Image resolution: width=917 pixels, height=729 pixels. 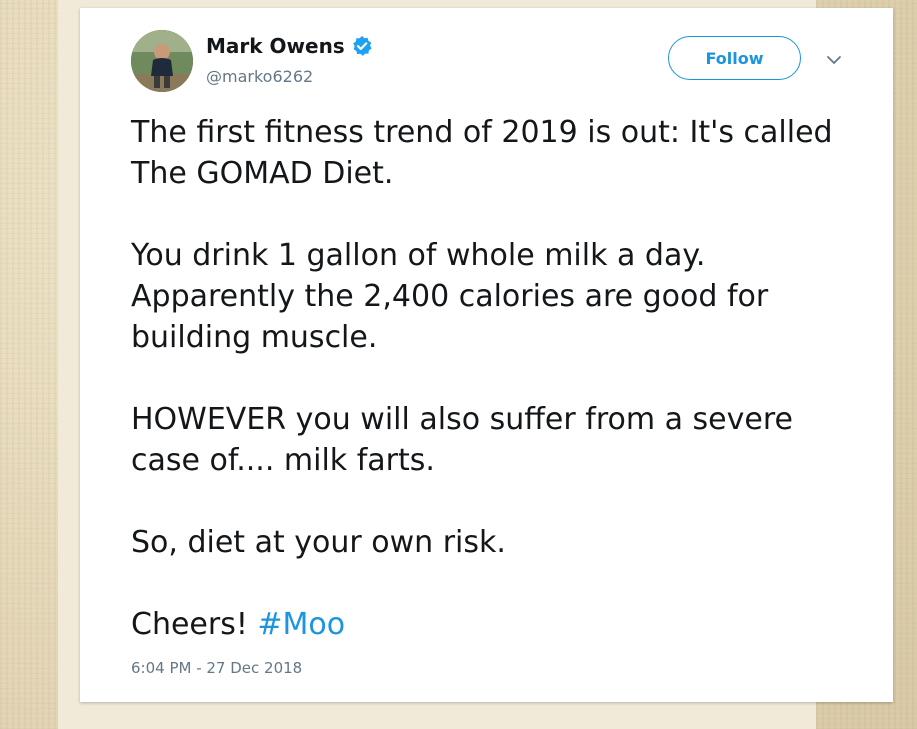 I want to click on tweet-closing-text: Cheers!, so click(x=194, y=624).